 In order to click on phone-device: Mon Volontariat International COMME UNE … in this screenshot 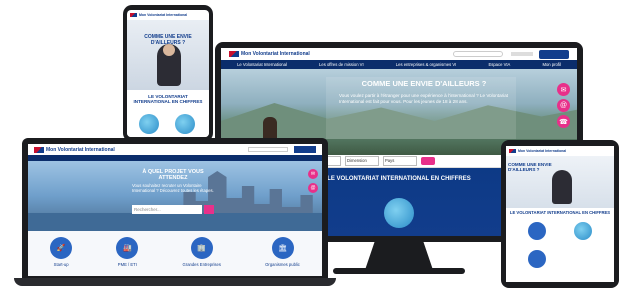, I will do `click(168, 73)`.